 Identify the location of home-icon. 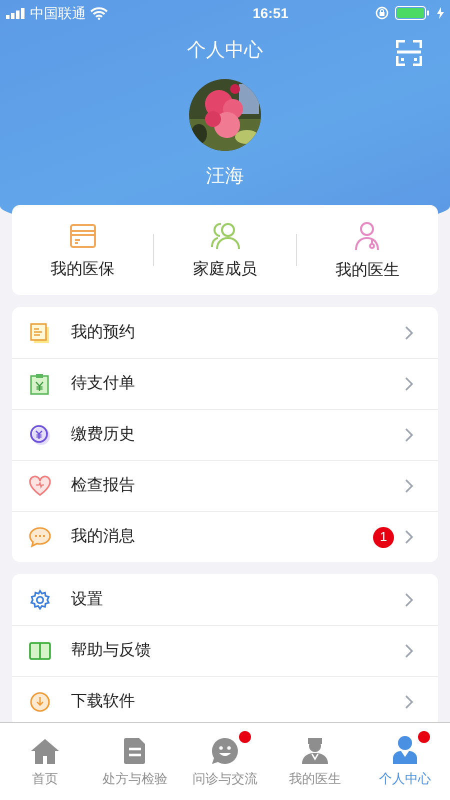
(45, 751).